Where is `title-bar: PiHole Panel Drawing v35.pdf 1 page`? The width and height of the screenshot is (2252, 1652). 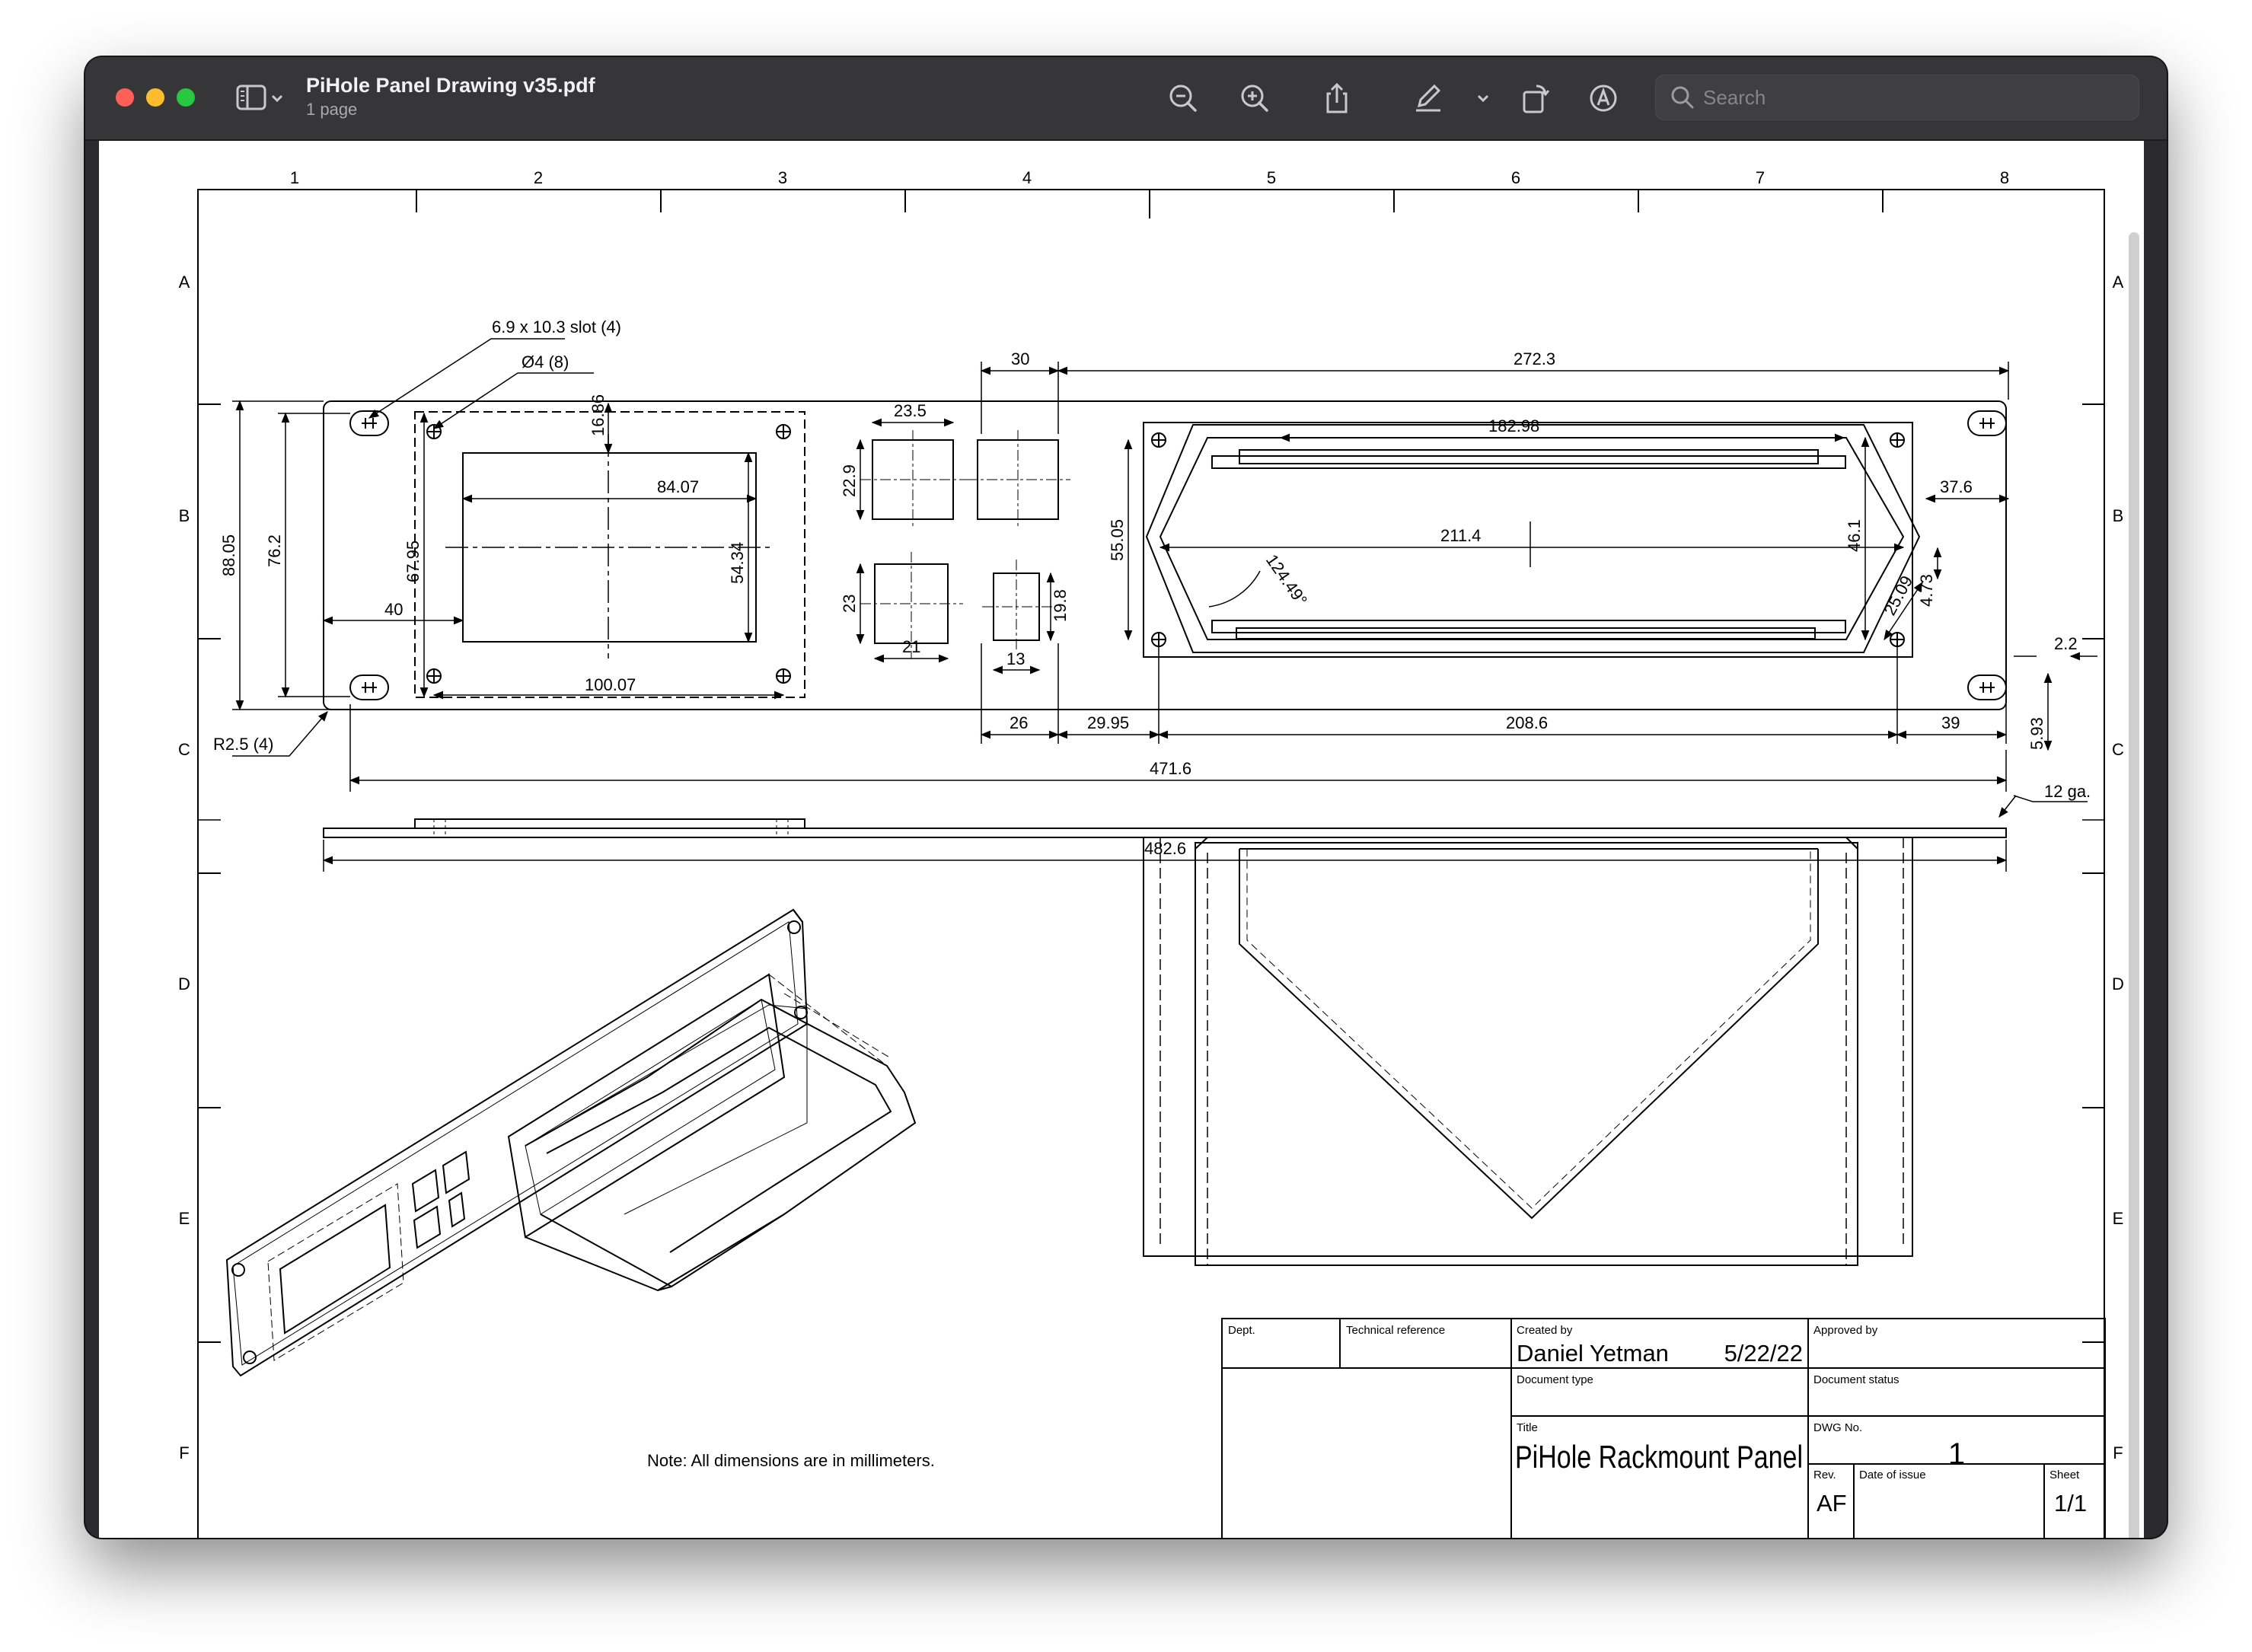
title-bar: PiHole Panel Drawing v35.pdf 1 page is located at coordinates (1126, 99).